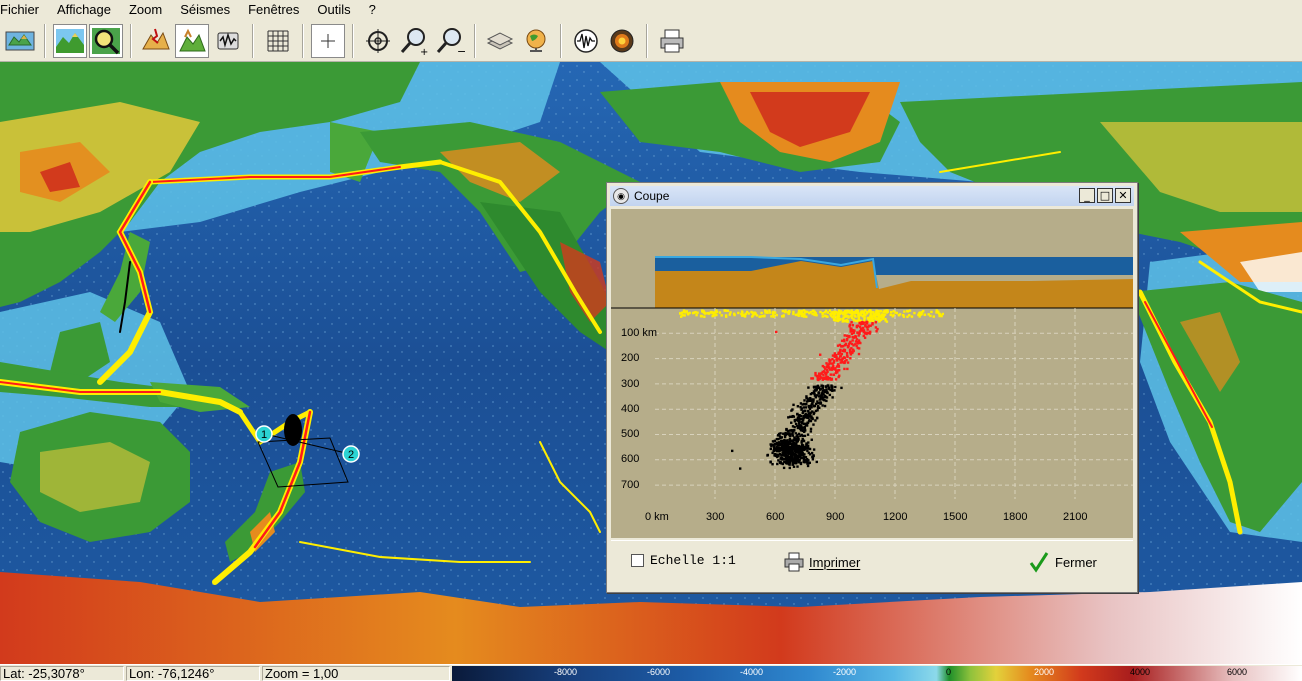  I want to click on map-icon, so click(20, 41).